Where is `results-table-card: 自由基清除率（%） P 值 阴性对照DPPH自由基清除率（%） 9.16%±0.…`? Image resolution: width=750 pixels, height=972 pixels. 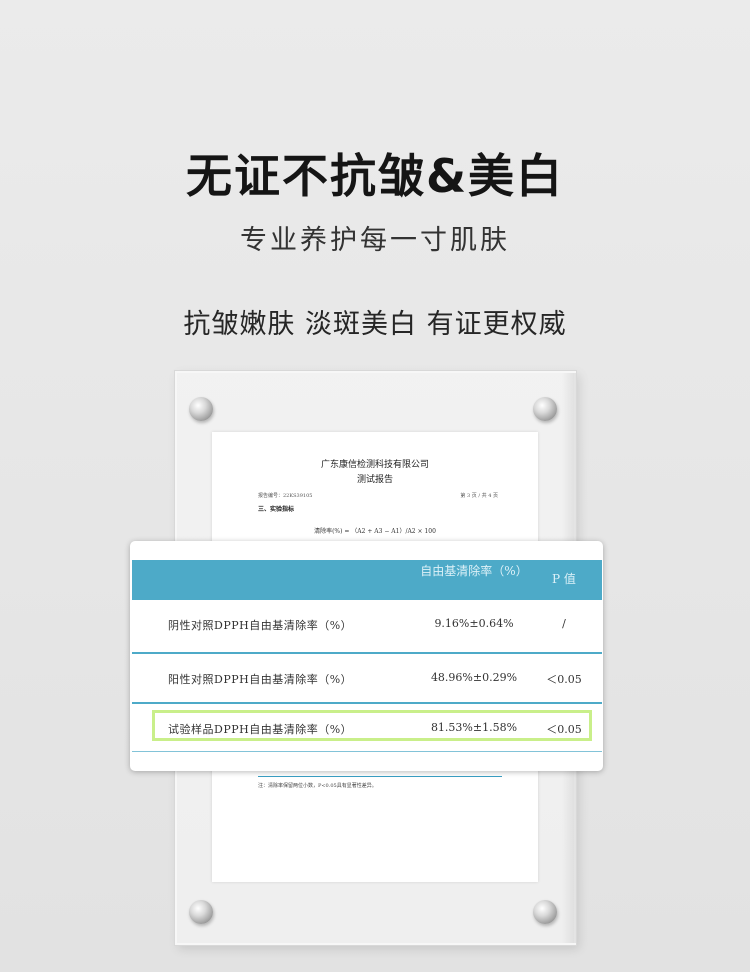
results-table-card: 自由基清除率（%） P 值 阴性对照DPPH自由基清除率（%） 9.16%±0.… is located at coordinates (366, 656).